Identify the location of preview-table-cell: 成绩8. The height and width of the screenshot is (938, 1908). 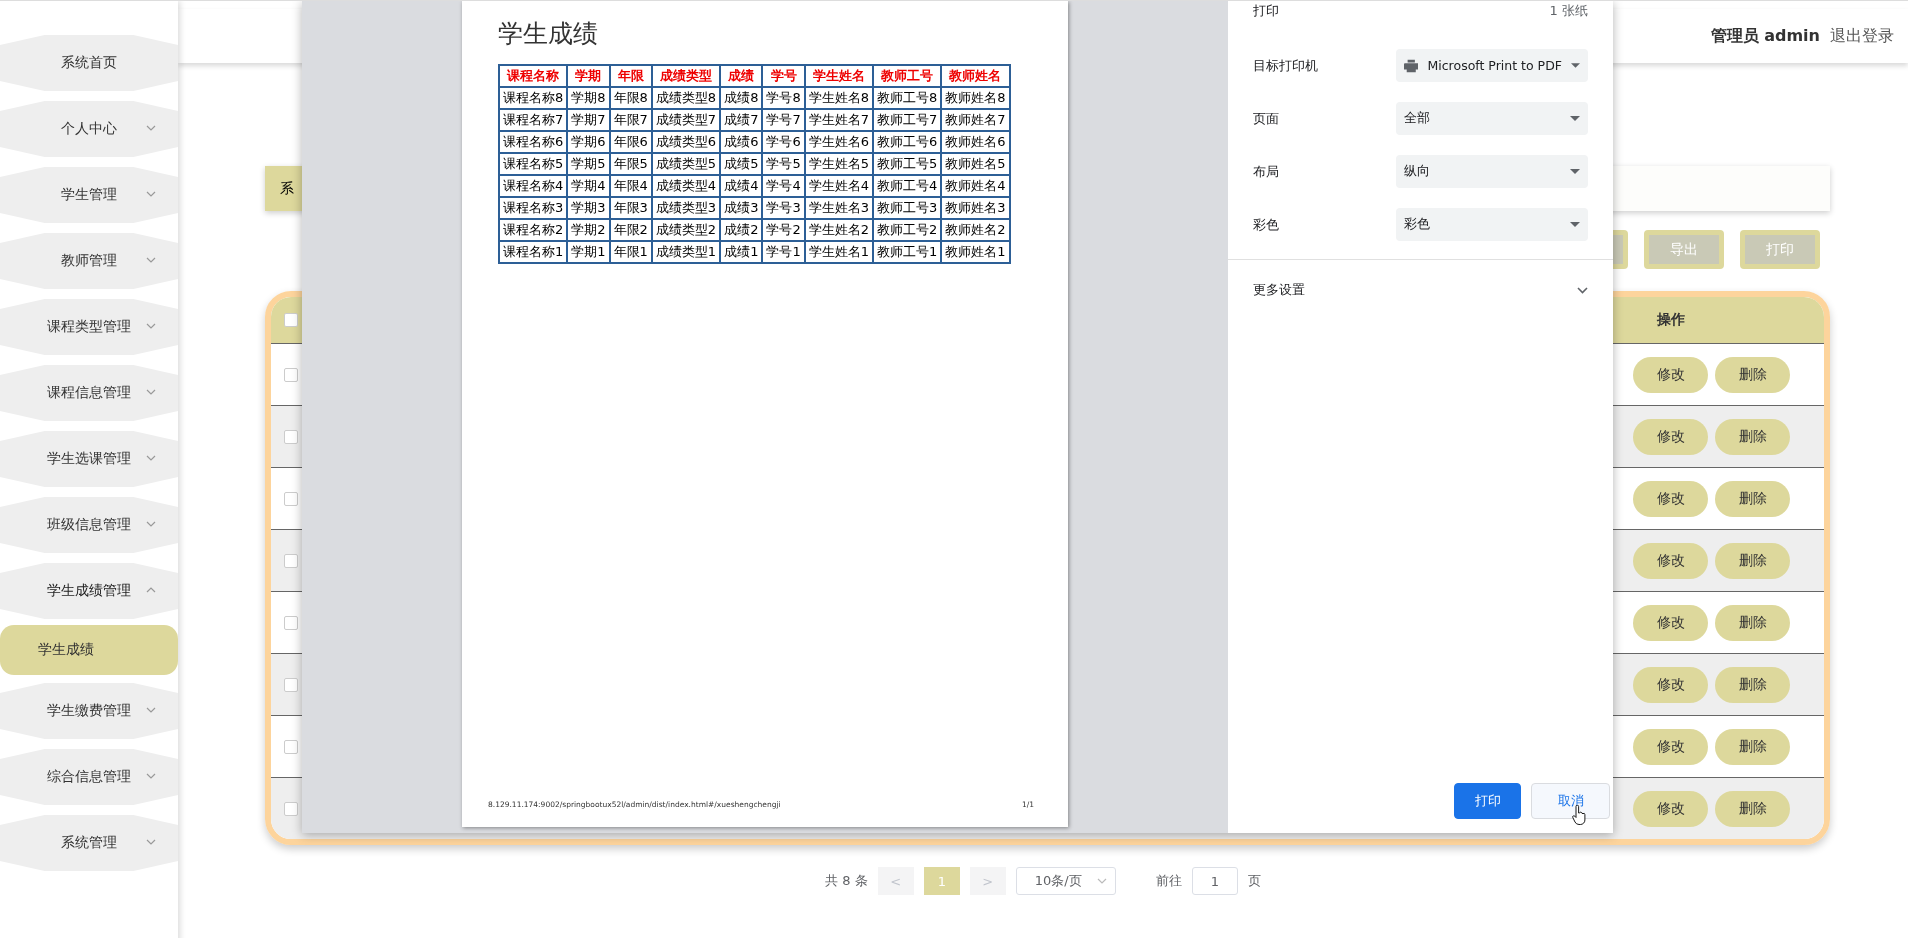
(741, 98).